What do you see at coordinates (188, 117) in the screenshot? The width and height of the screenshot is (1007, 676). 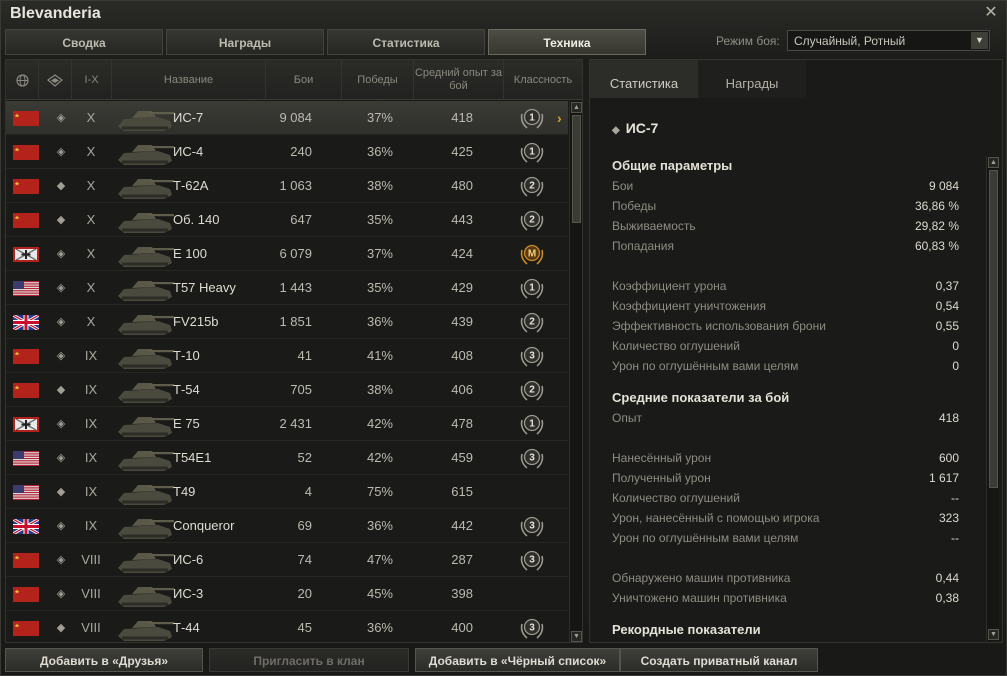 I see `vehicle-name-cell: ИС-7` at bounding box center [188, 117].